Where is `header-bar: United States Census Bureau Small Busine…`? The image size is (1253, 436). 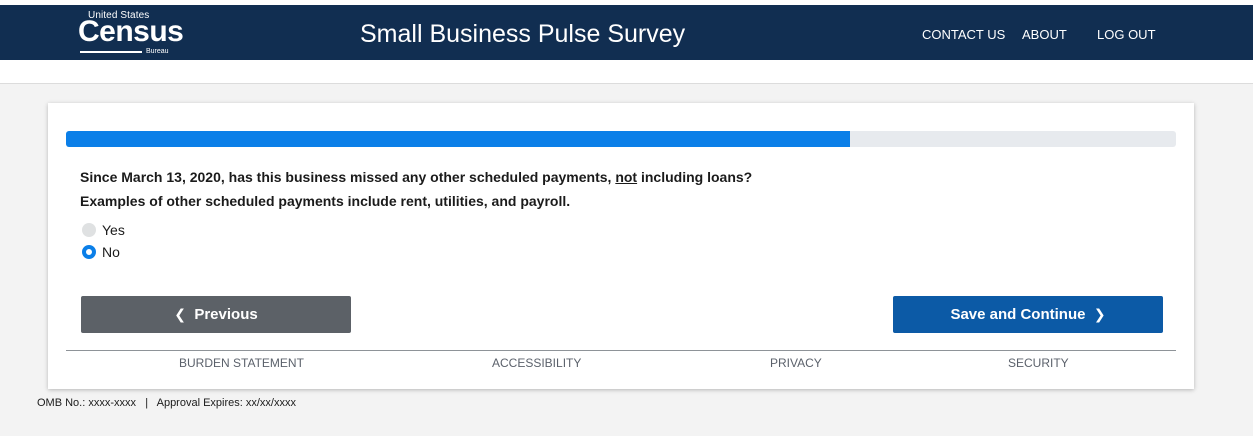
header-bar: United States Census Bureau Small Busine… is located at coordinates (626, 30).